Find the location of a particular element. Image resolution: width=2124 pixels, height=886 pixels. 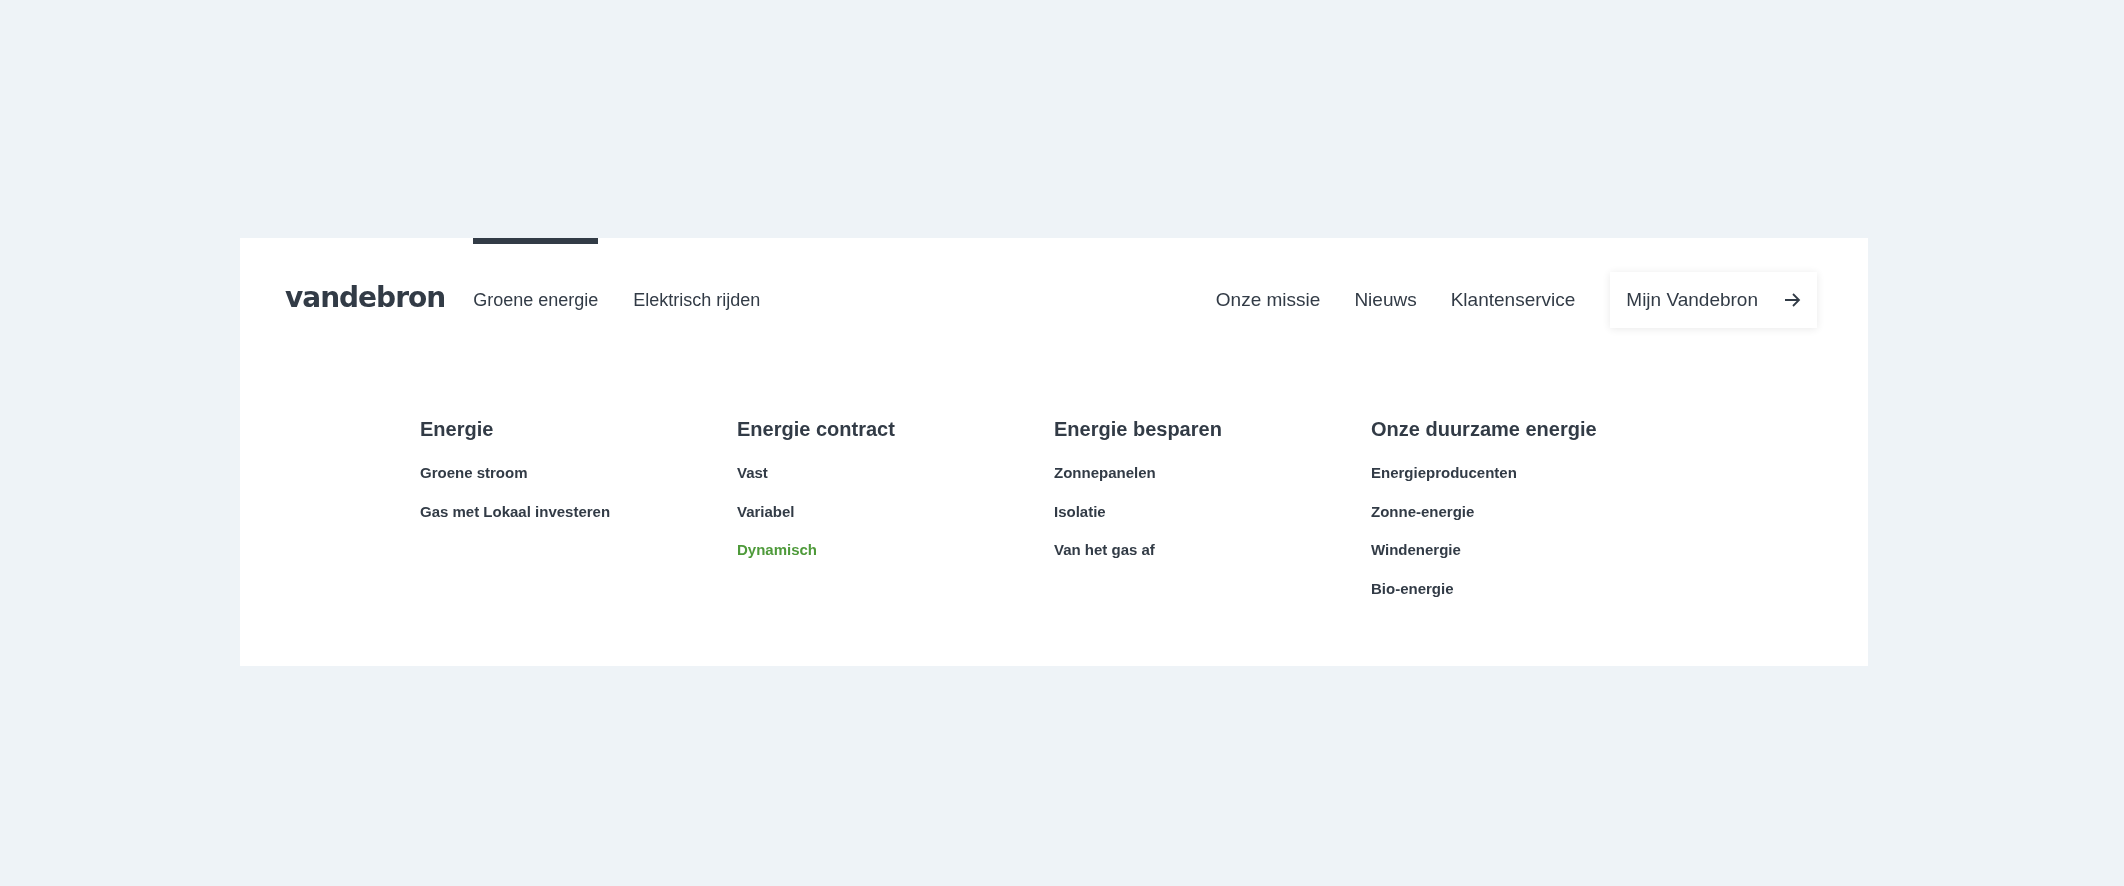

menu-link: Variabel is located at coordinates (766, 511).